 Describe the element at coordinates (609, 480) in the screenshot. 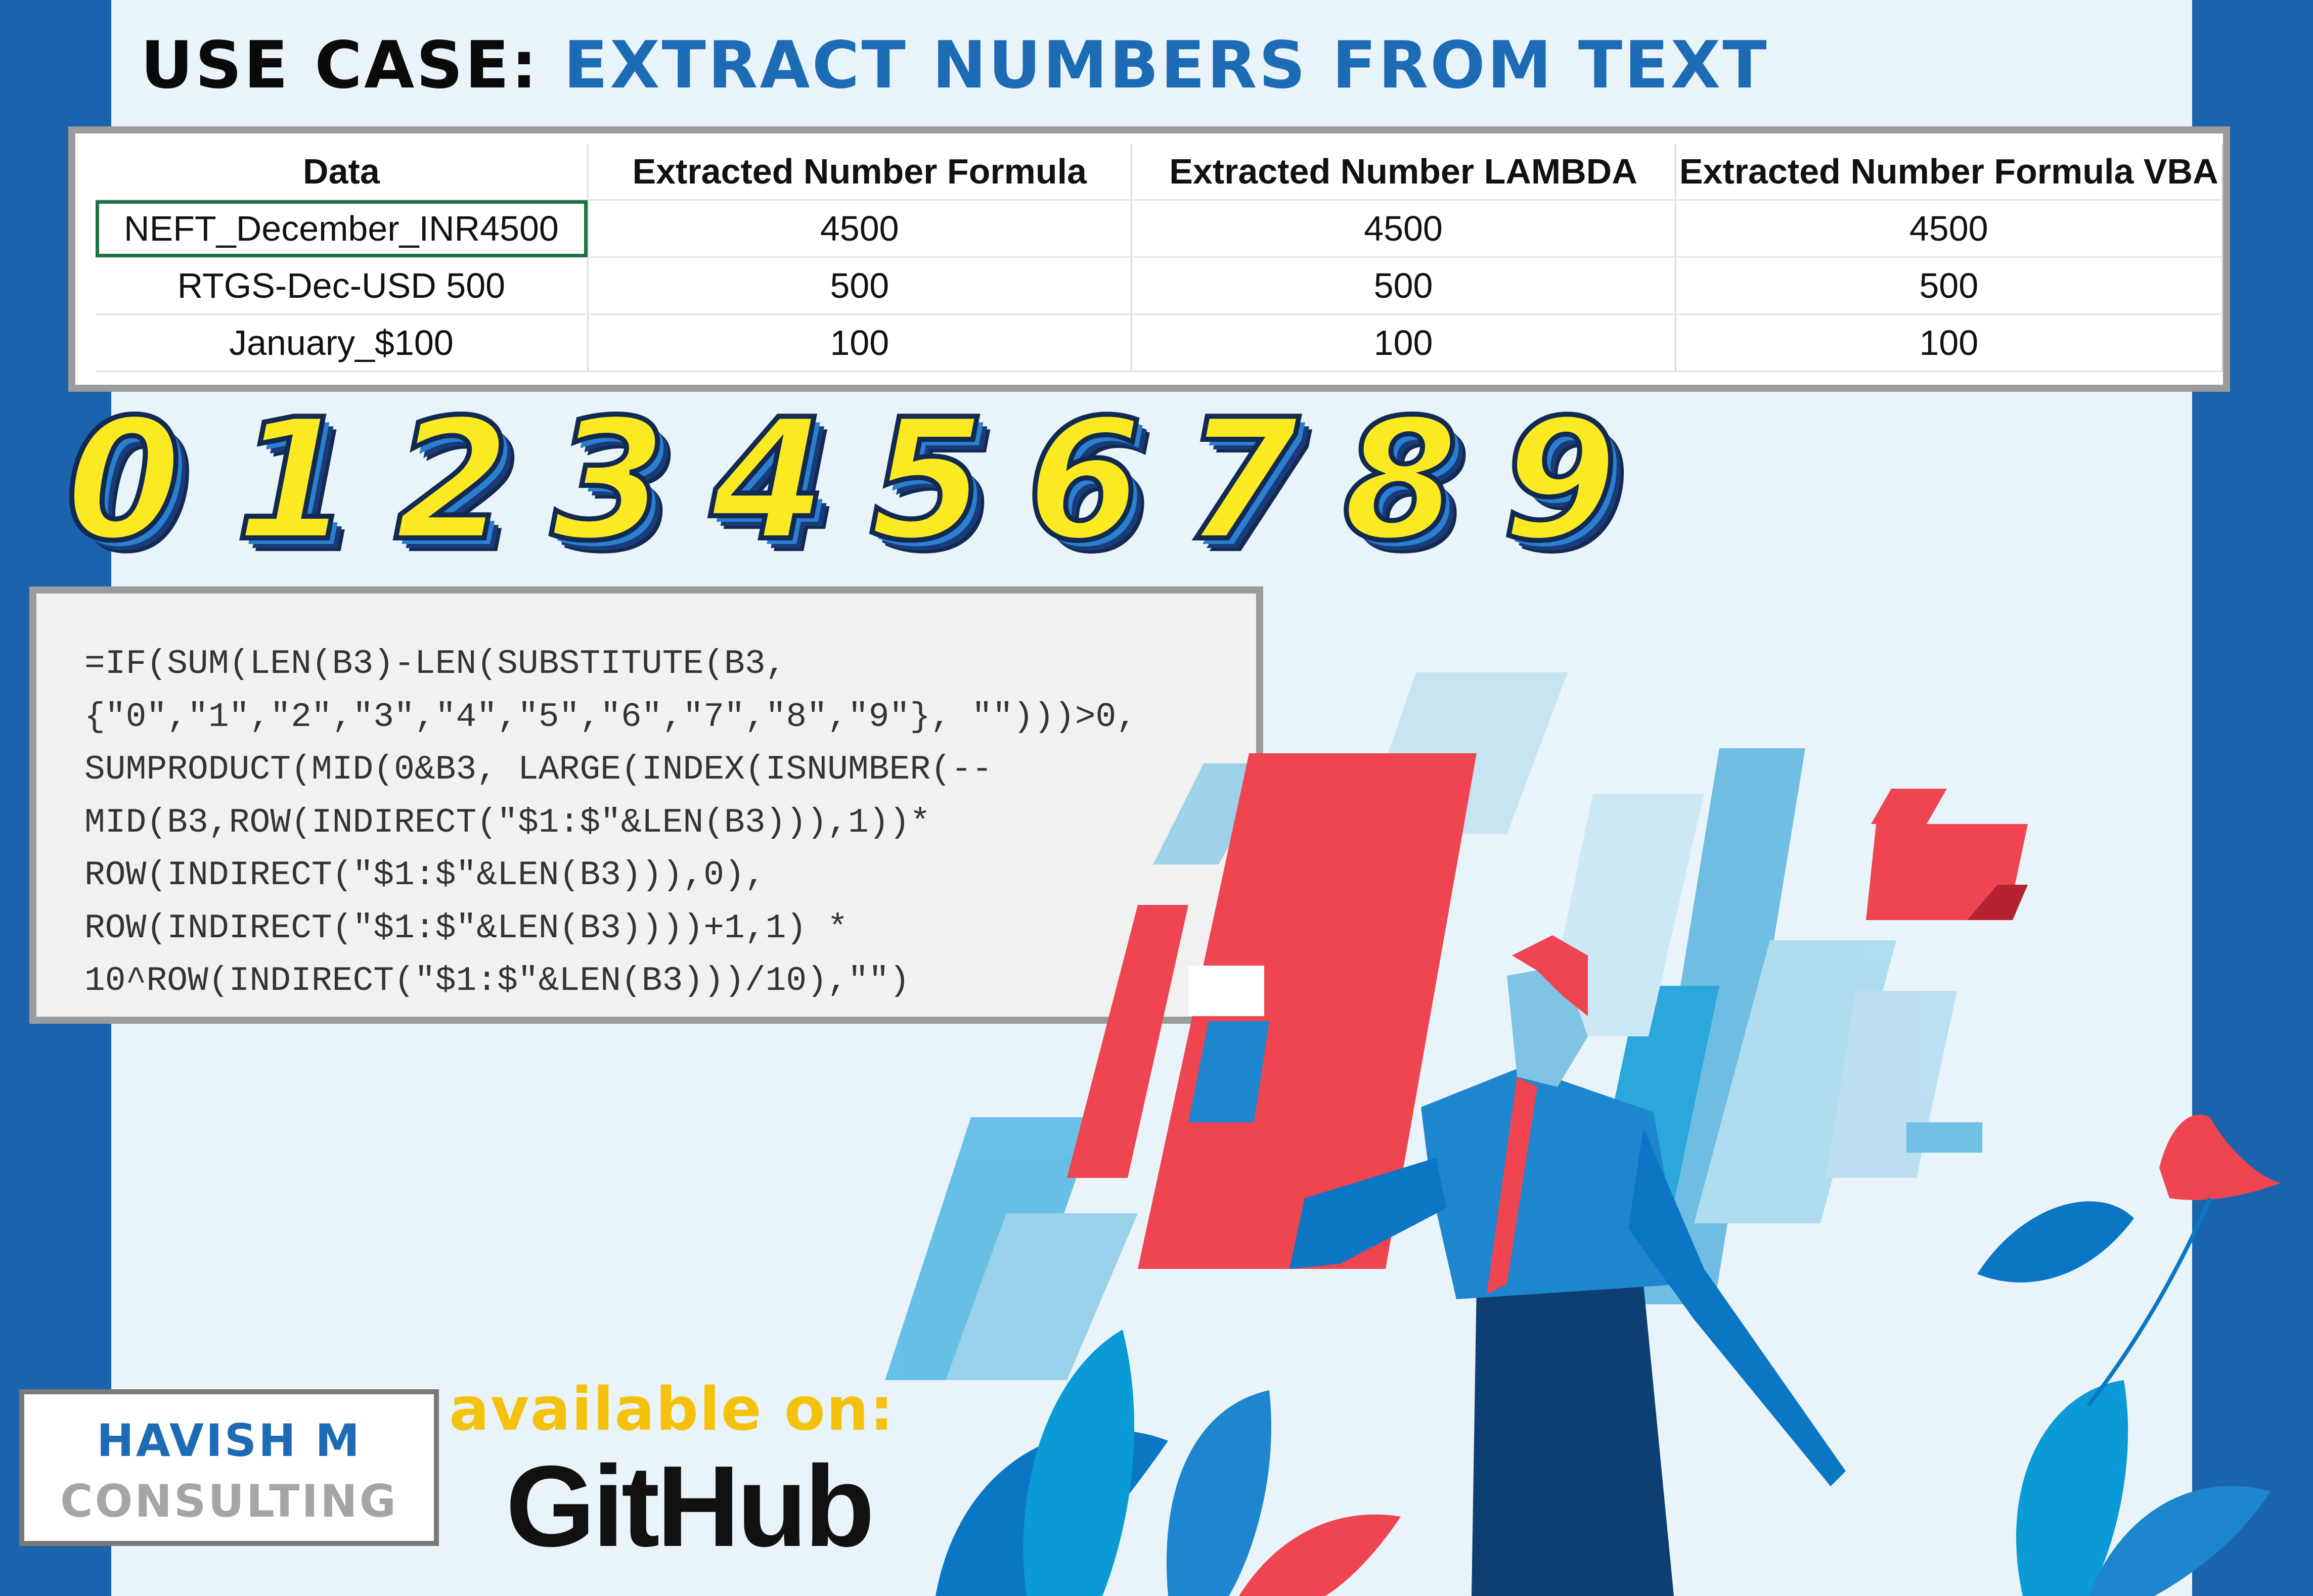

I see `digit-3: 3` at that location.